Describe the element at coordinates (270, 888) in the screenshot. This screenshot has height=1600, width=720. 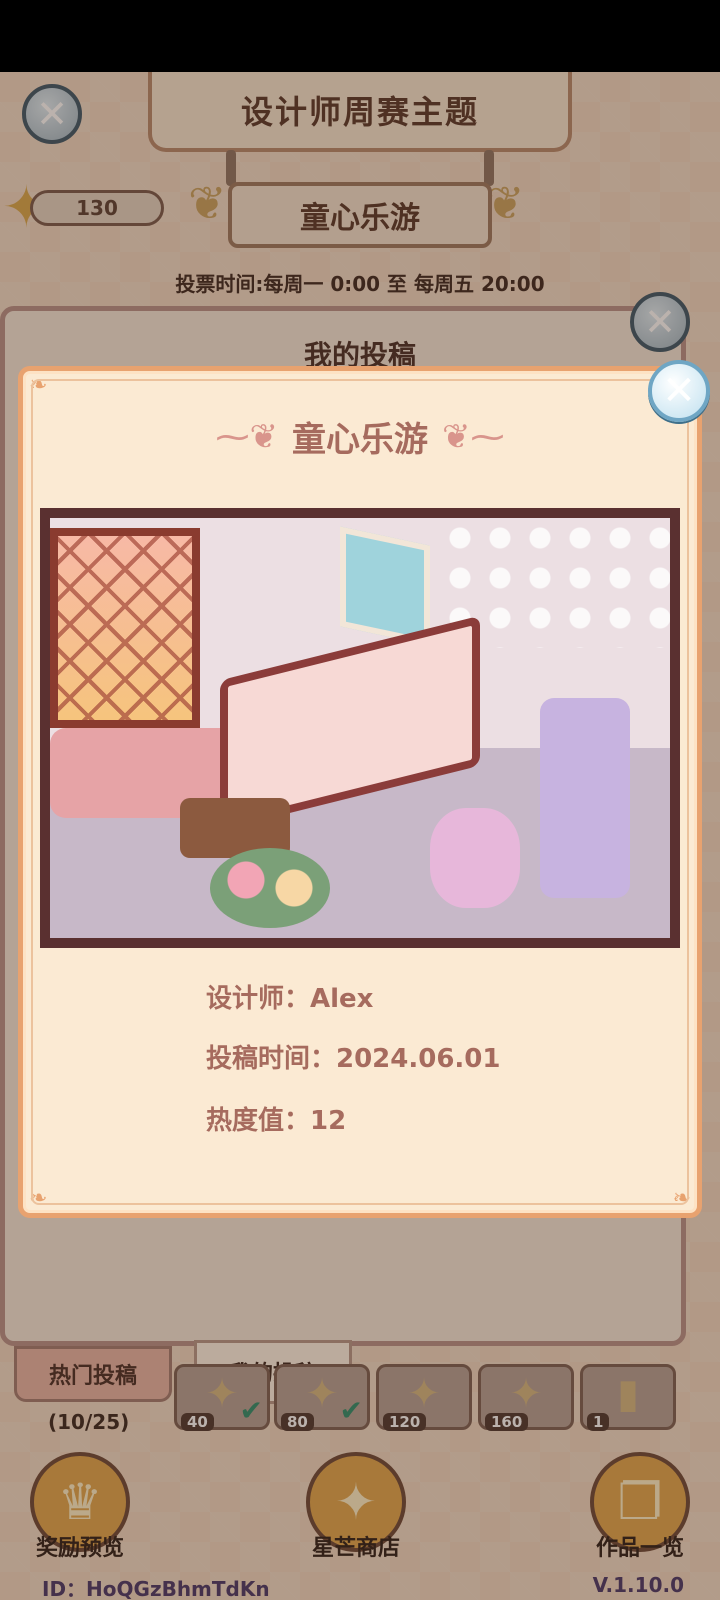
I see `flower-bouquet` at that location.